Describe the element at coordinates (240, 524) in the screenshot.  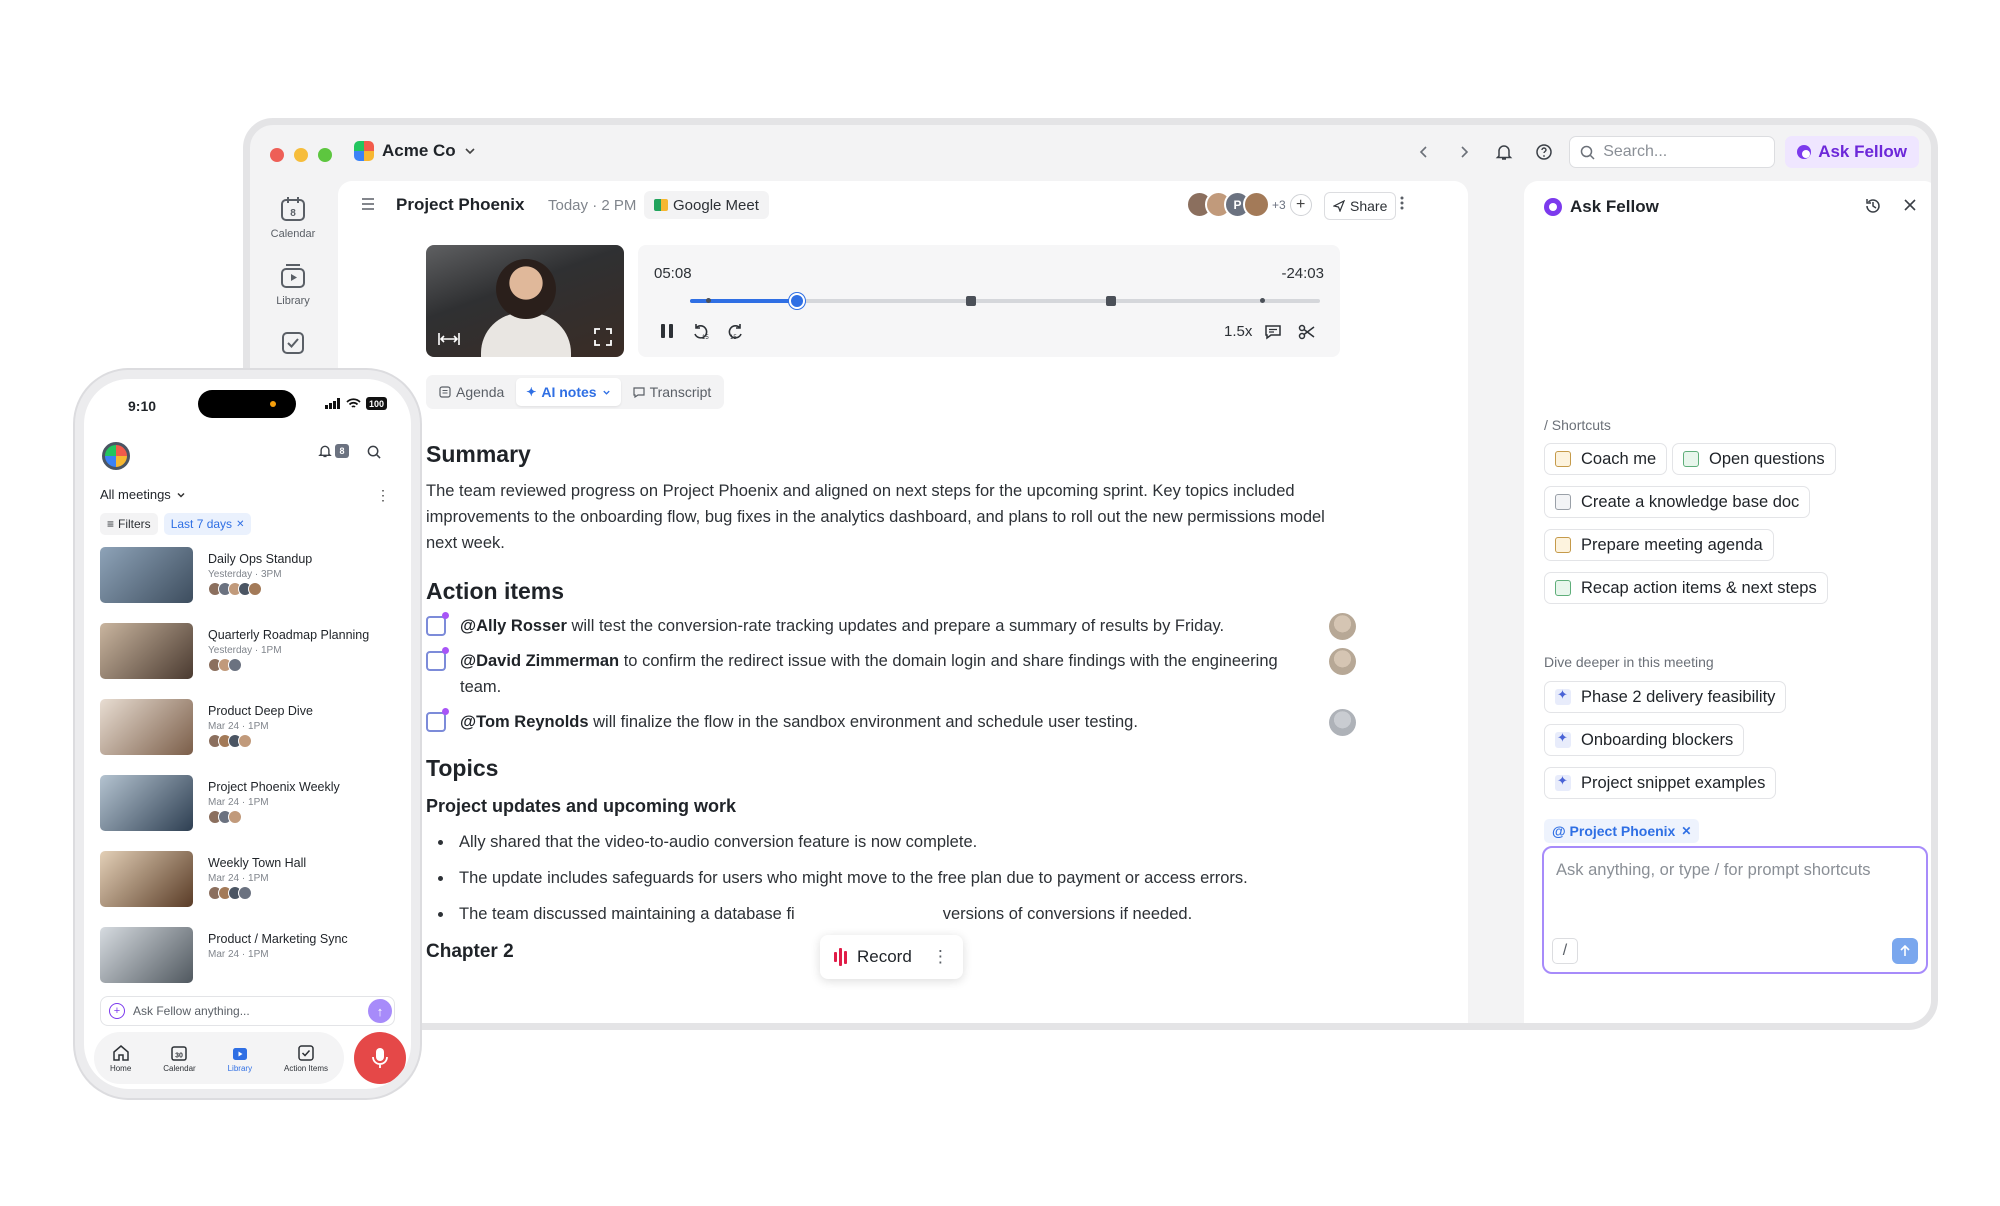
I see `remove-filter-icon: ✕` at that location.